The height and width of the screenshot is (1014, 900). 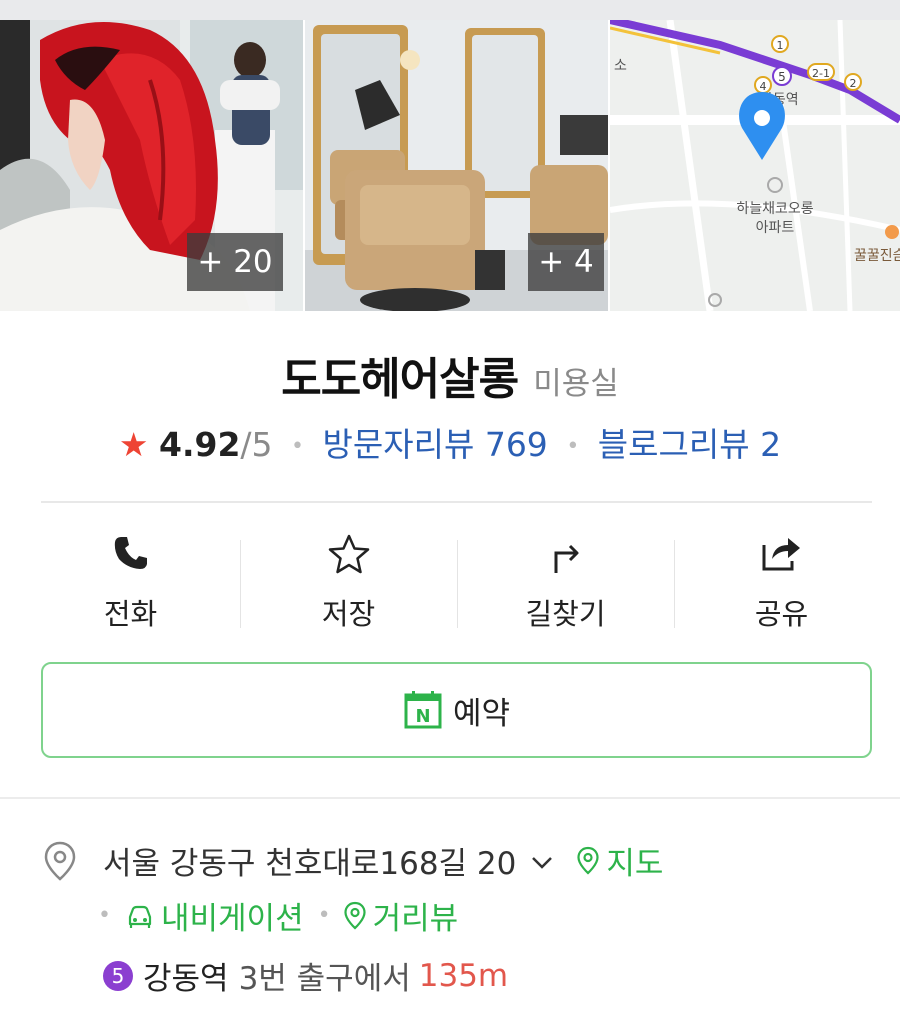 What do you see at coordinates (481, 713) in the screenshot?
I see `reserve-label: 예약` at bounding box center [481, 713].